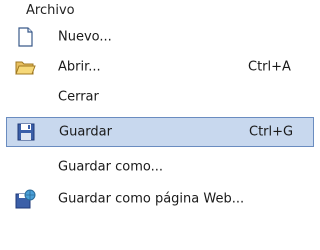  I want to click on menu-item-shortcut: Ctrl+A, so click(269, 67).